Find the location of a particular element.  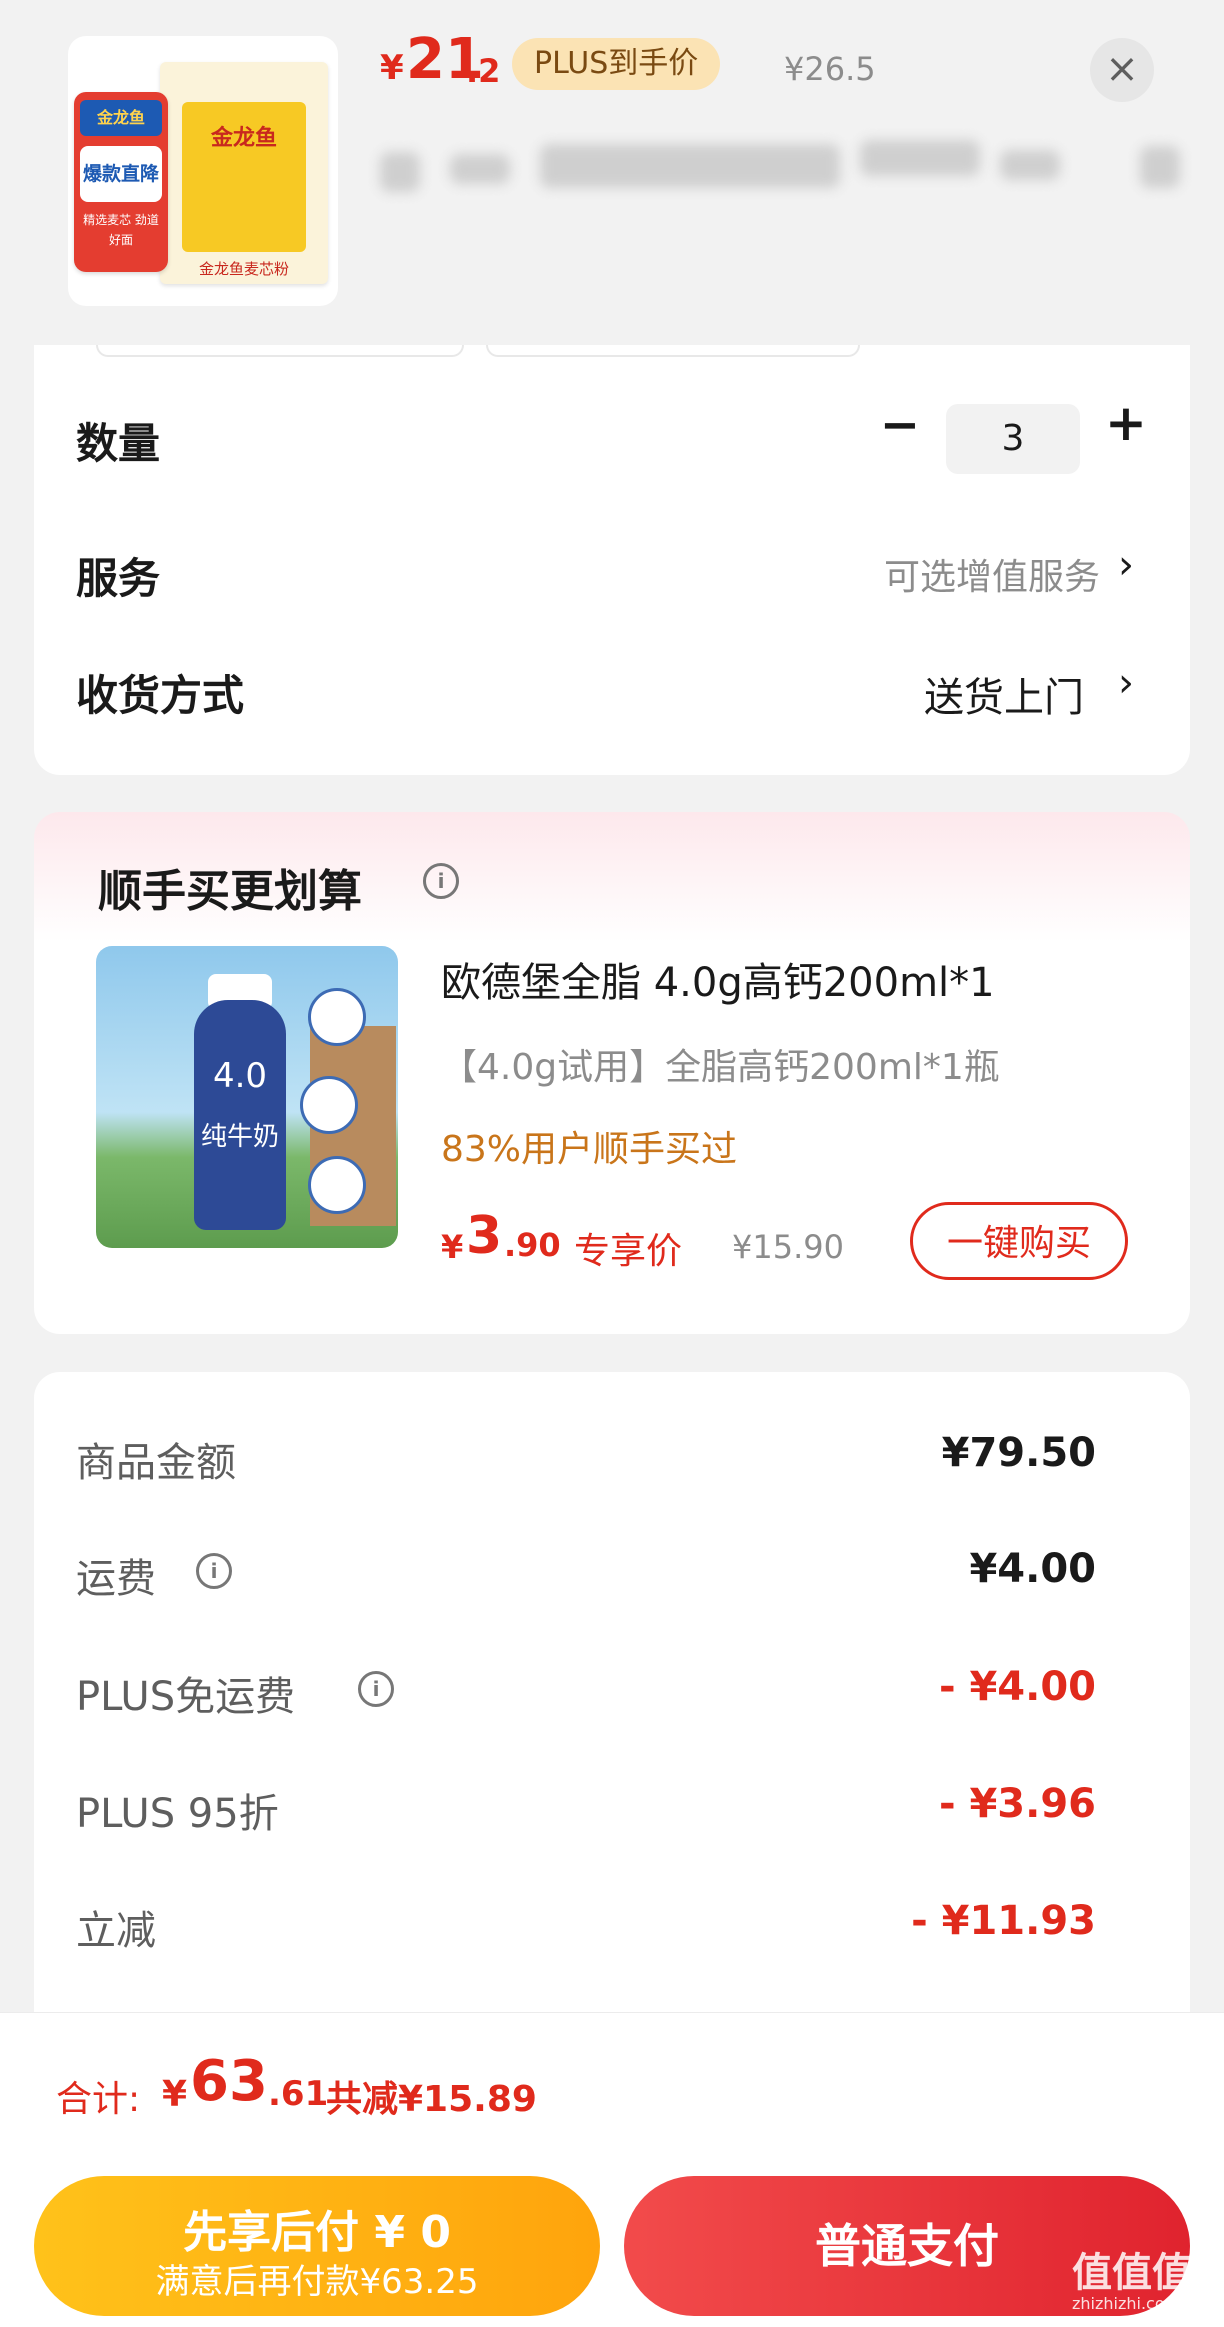

plus-price-badge: PLUS到手价 is located at coordinates (616, 64).